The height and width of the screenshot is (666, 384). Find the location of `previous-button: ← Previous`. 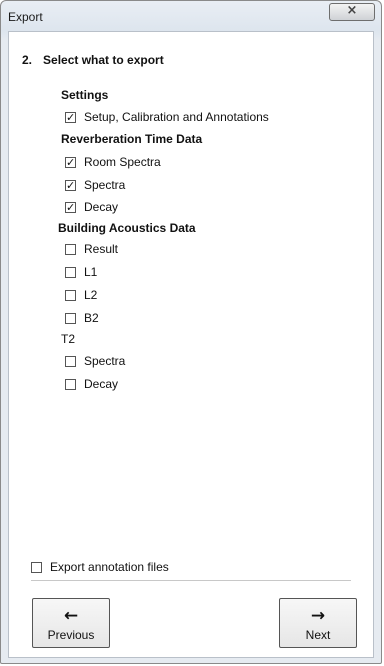

previous-button: ← Previous is located at coordinates (71, 623).